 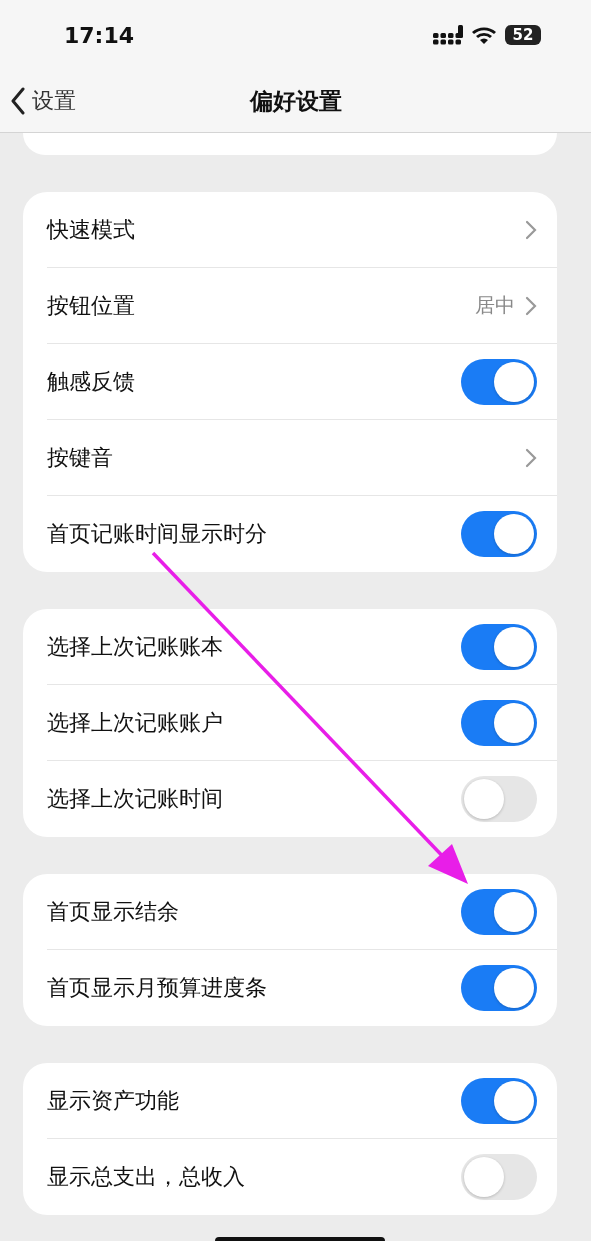 What do you see at coordinates (302, 1101) in the screenshot?
I see `settings-row: 显示资产功能` at bounding box center [302, 1101].